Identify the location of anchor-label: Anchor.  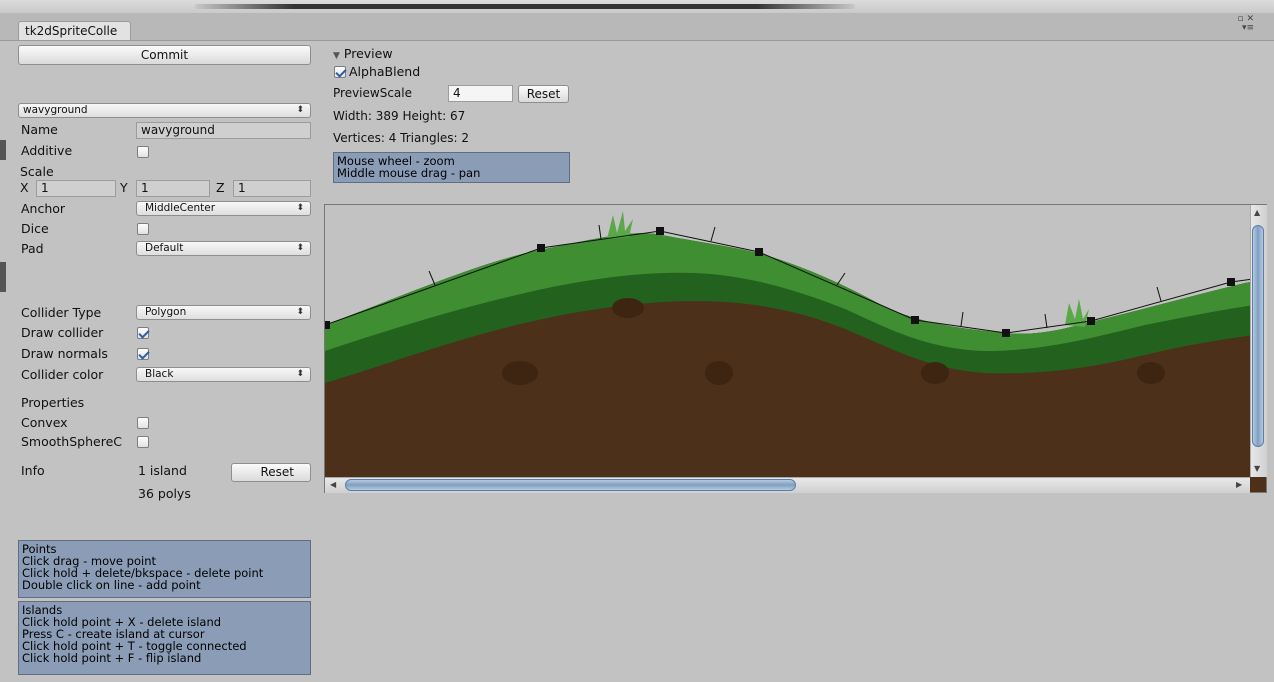
(43, 208).